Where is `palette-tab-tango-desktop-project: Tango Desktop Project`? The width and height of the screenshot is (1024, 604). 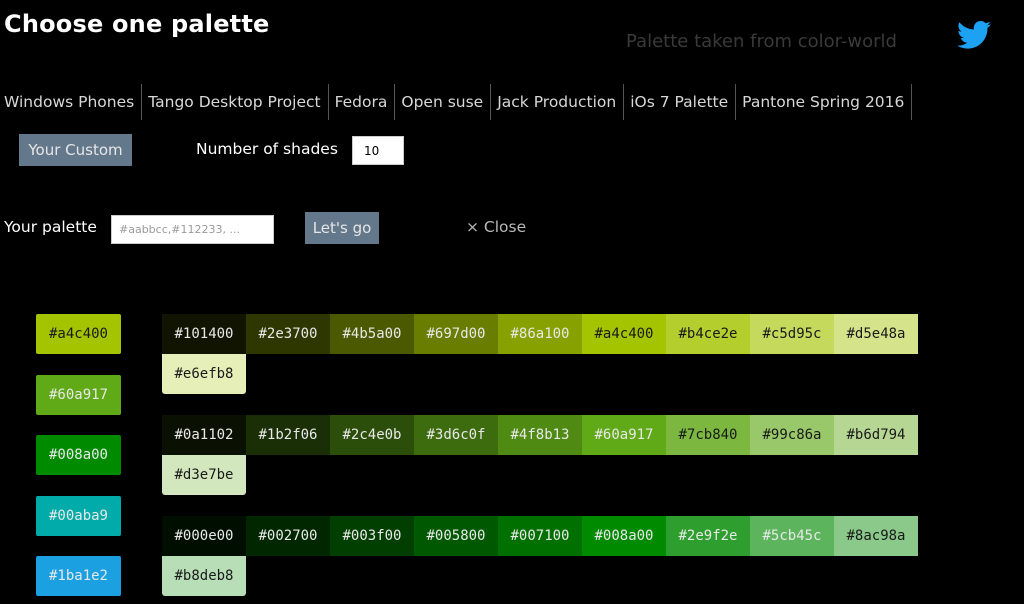
palette-tab-tango-desktop-project: Tango Desktop Project is located at coordinates (235, 102).